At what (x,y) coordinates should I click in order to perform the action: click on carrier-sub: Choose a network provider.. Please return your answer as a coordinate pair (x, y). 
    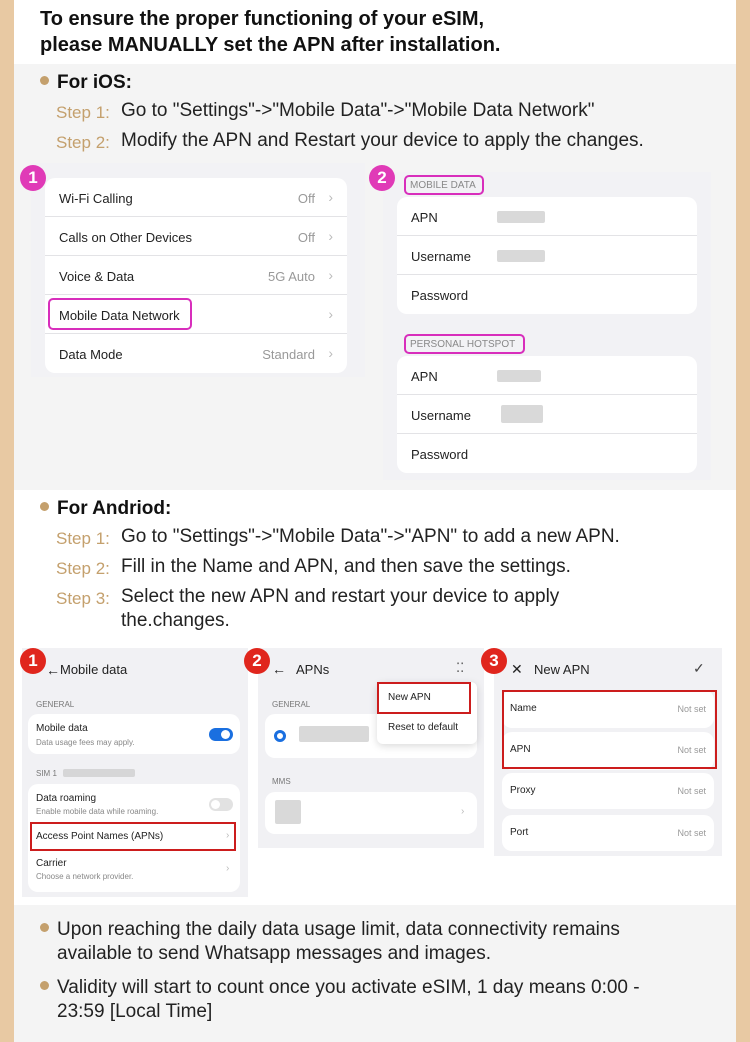
    Looking at the image, I should click on (85, 876).